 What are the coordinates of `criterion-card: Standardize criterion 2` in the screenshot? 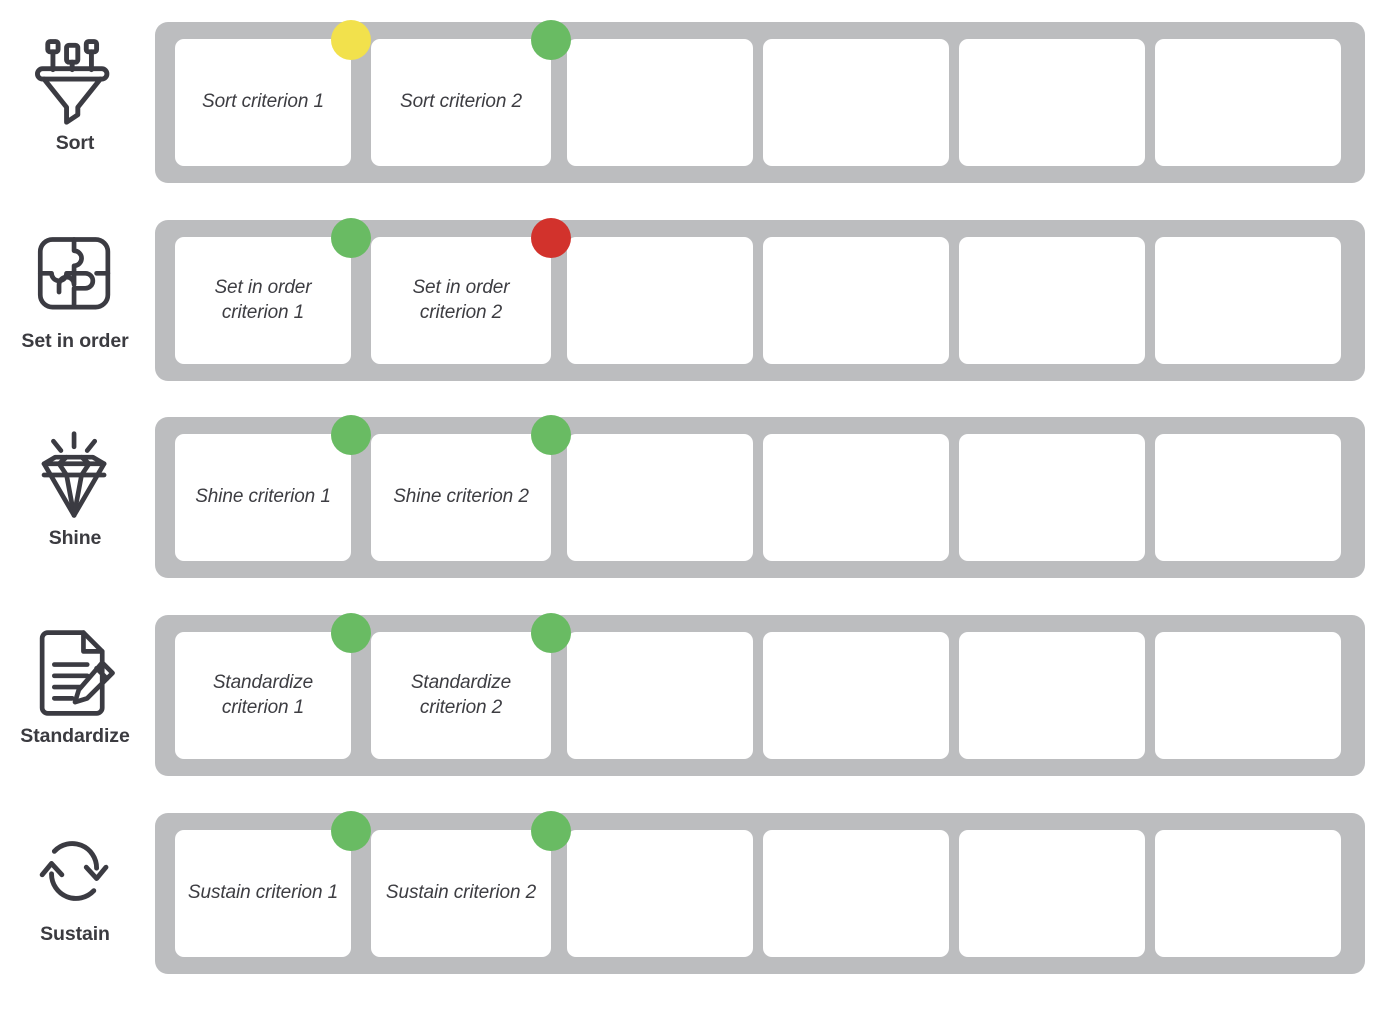 It's located at (461, 695).